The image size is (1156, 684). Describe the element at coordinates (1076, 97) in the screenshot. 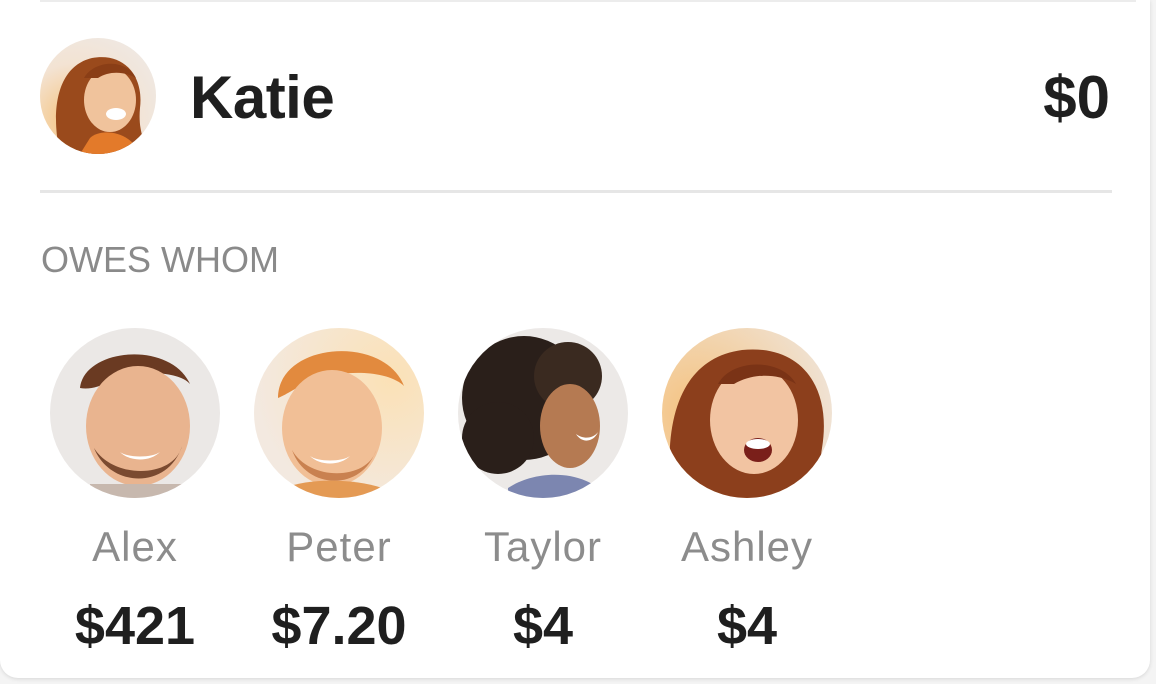

I see `user-balance: $0` at that location.